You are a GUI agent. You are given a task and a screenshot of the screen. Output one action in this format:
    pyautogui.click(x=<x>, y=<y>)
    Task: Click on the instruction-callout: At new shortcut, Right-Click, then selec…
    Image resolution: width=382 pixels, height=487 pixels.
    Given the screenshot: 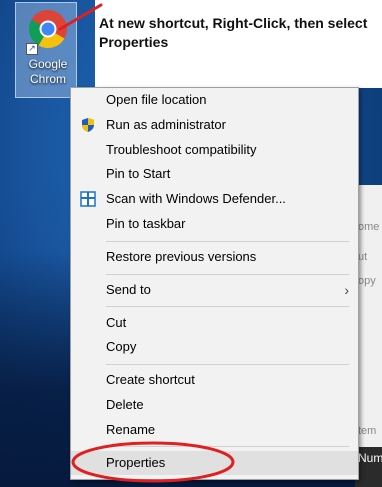 What is the action you would take?
    pyautogui.click(x=238, y=44)
    